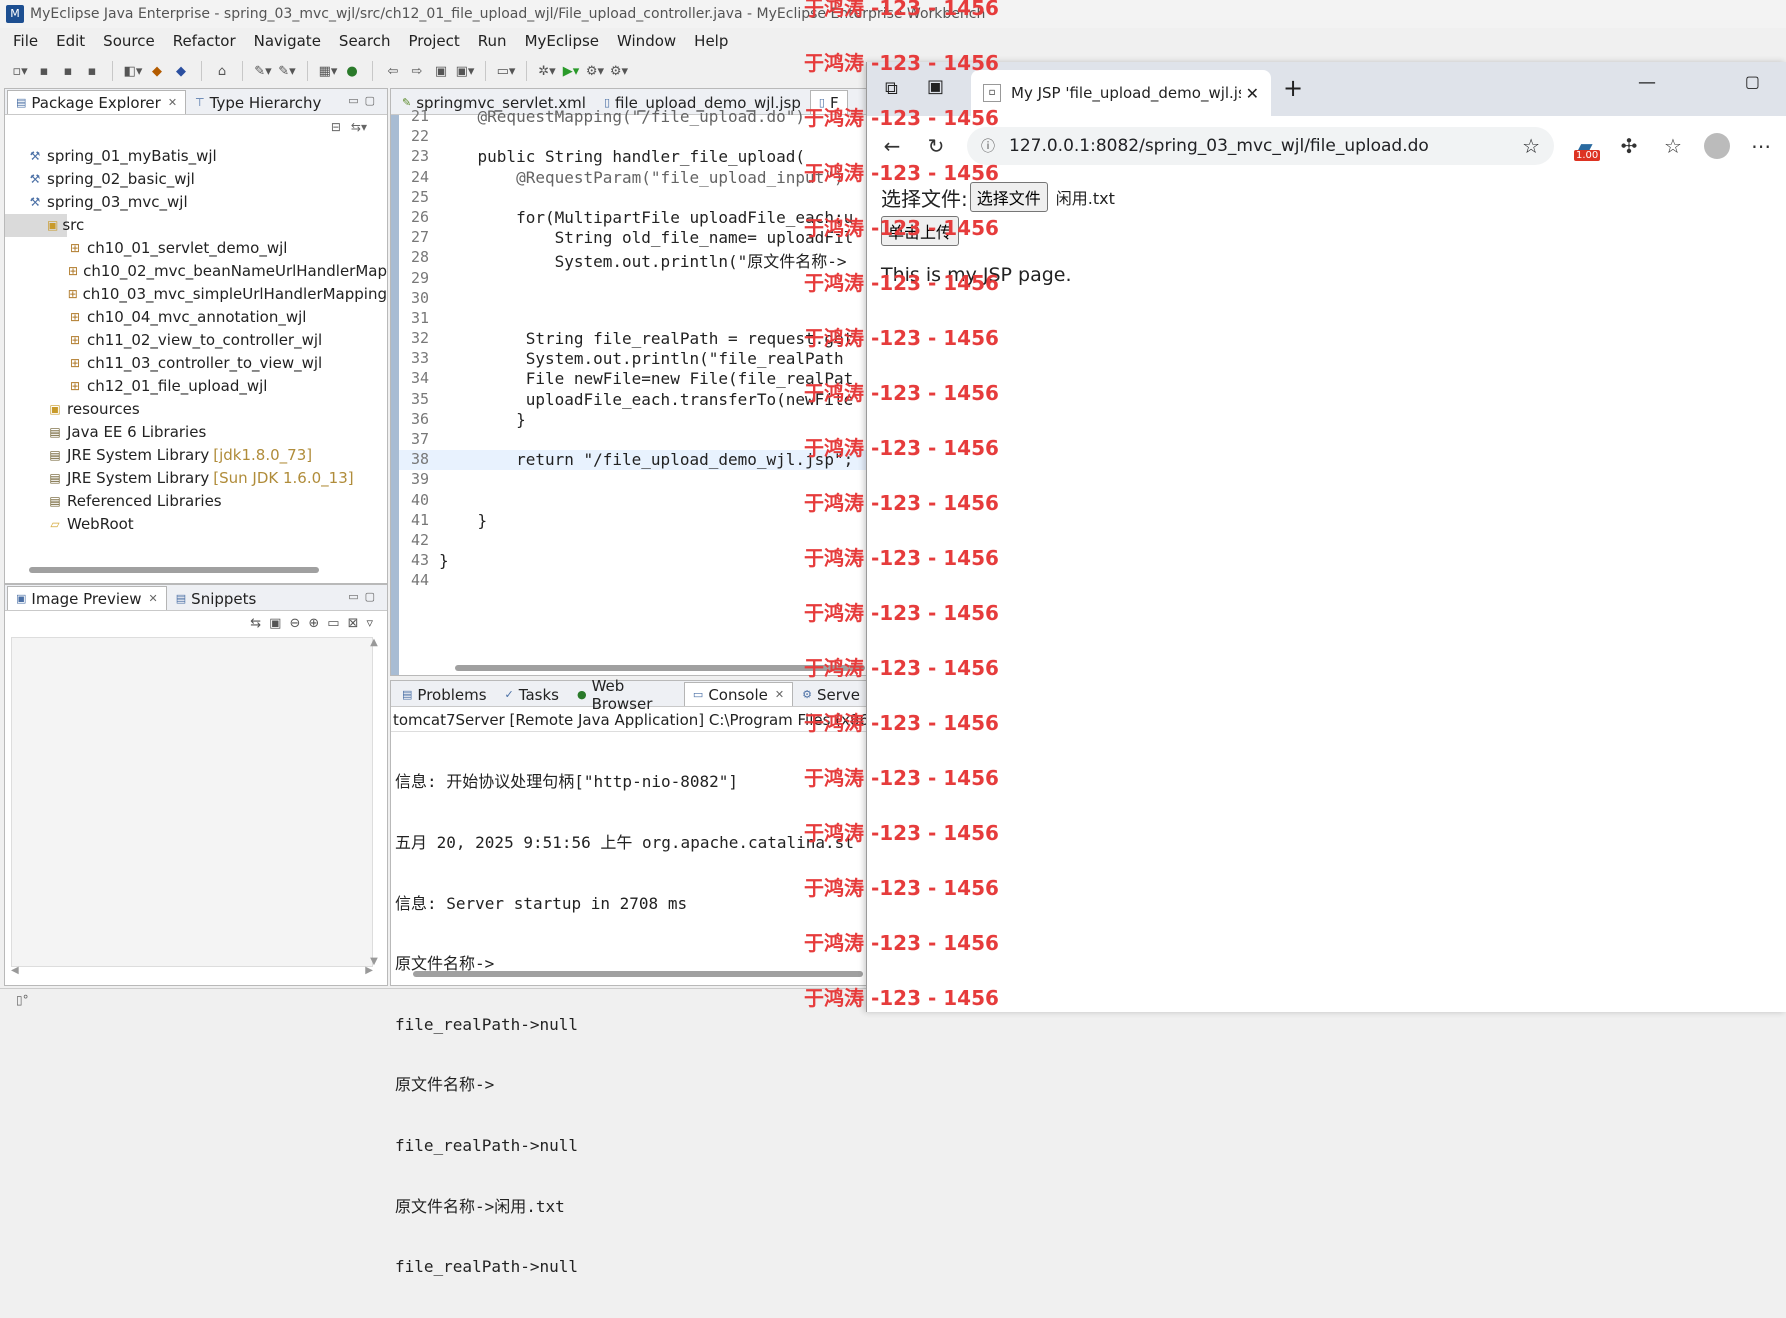 The image size is (1786, 1318). Describe the element at coordinates (1531, 146) in the screenshot. I see `favorite-star-icon: ☆` at that location.